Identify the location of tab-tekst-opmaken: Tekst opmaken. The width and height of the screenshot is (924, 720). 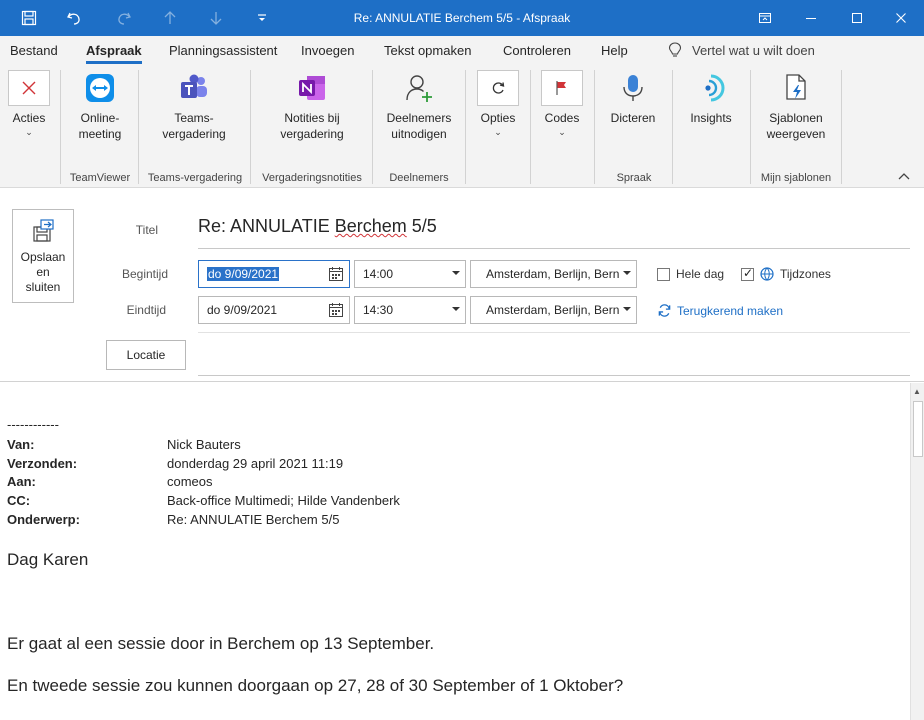
(427, 50).